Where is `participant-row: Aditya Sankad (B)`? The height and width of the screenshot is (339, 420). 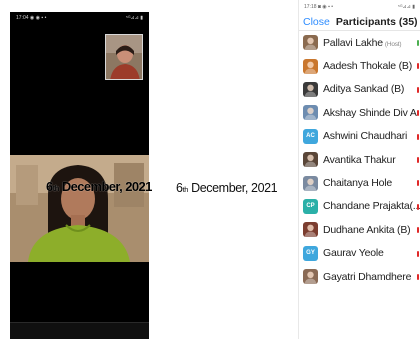 participant-row: Aditya Sankad (B) is located at coordinates (359, 89).